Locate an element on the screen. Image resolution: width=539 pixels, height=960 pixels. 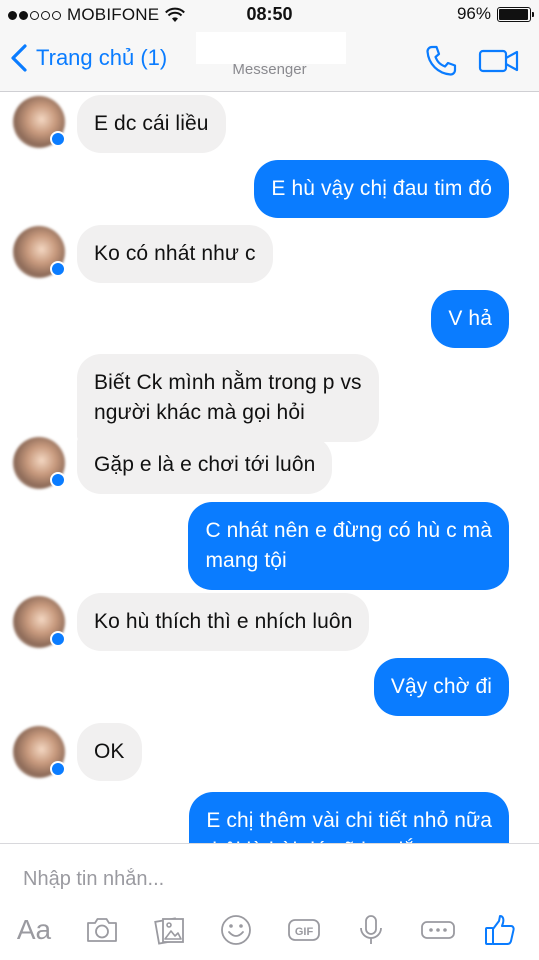
photo-gallery-icon is located at coordinates (169, 931).